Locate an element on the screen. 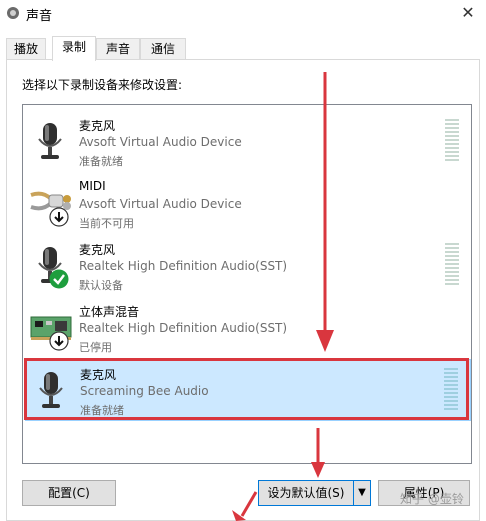 Image resolution: width=486 pixels, height=521 pixels. tab-recording: 录制 is located at coordinates (74, 48).